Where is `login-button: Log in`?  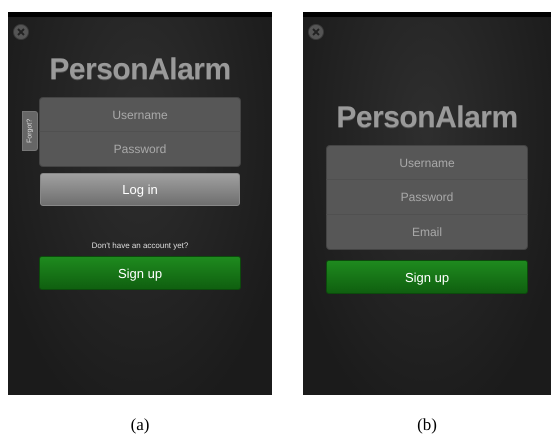
login-button: Log in is located at coordinates (140, 189).